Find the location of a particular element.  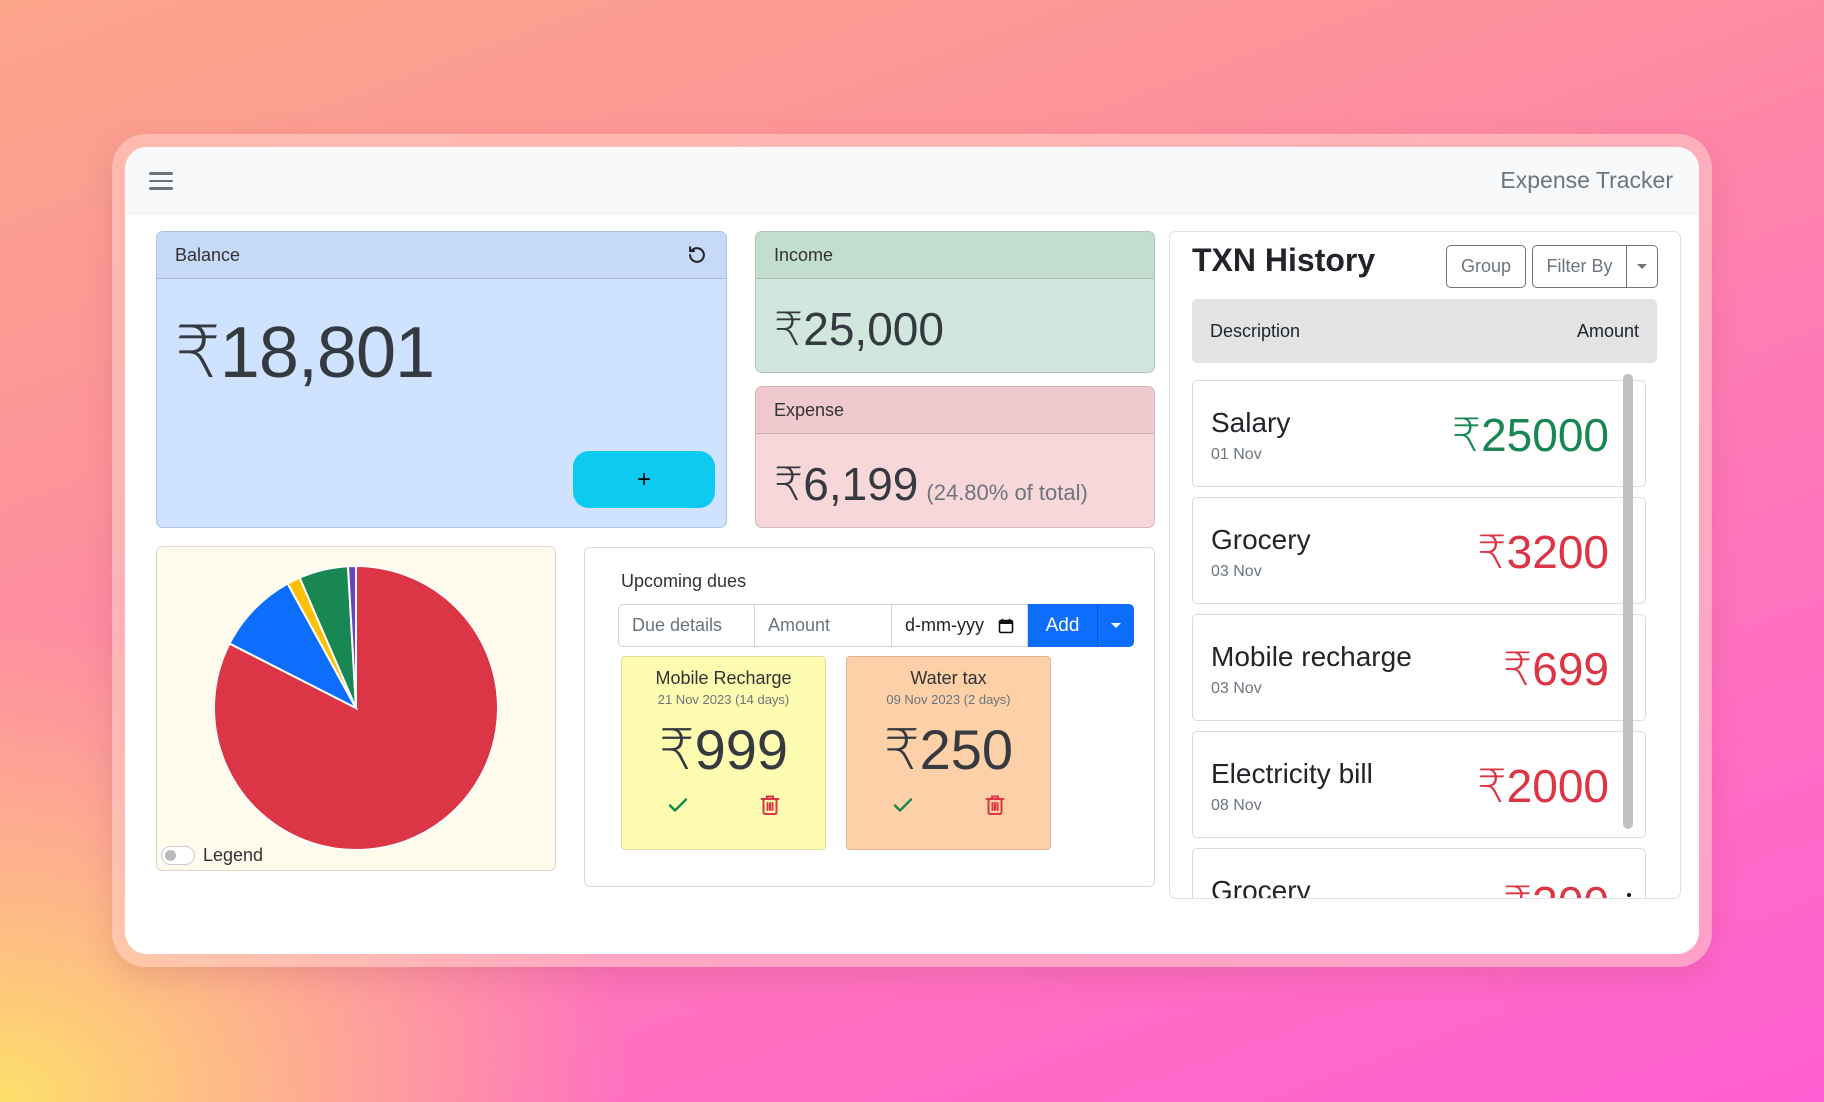

menu-icon is located at coordinates (161, 181).